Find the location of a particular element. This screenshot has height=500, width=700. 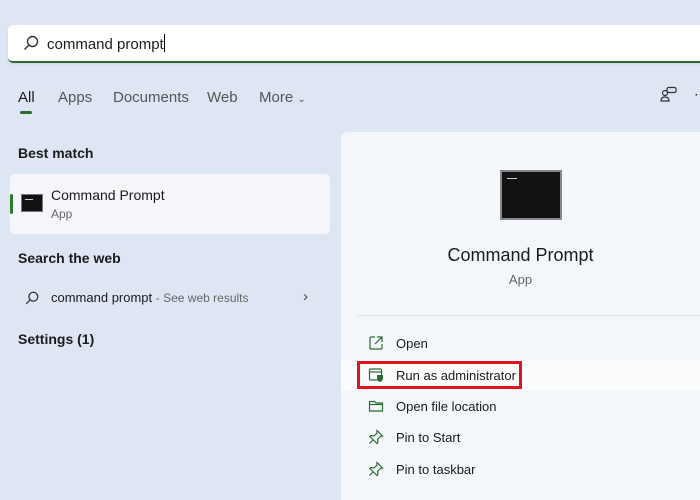

tab-web: Web is located at coordinates (222, 97).